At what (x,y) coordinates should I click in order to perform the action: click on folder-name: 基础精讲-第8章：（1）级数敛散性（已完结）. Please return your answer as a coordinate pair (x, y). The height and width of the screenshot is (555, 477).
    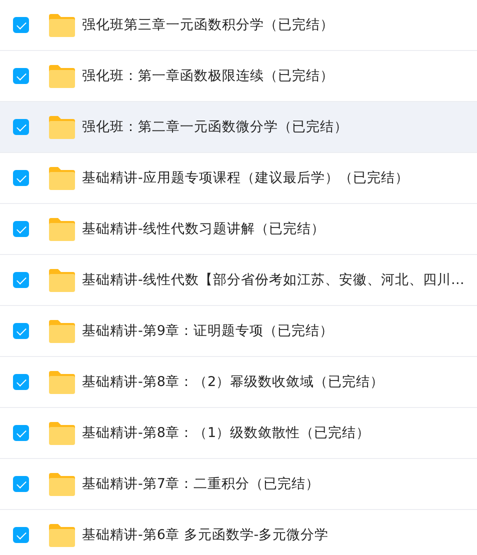
    Looking at the image, I should click on (226, 433).